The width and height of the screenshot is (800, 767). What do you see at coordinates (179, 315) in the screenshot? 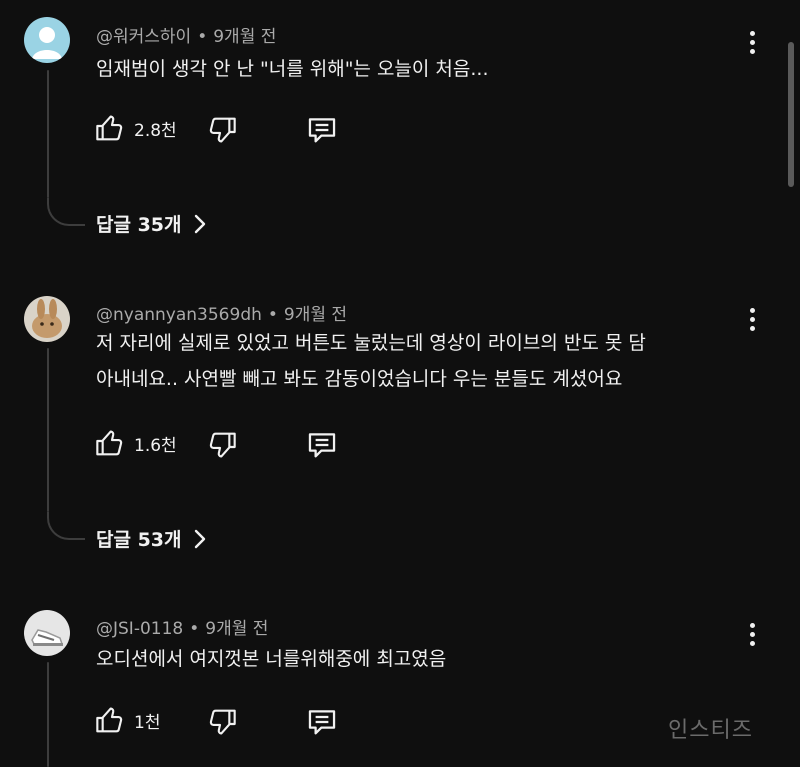
I see `comment-author: @nyannyan3569dh` at bounding box center [179, 315].